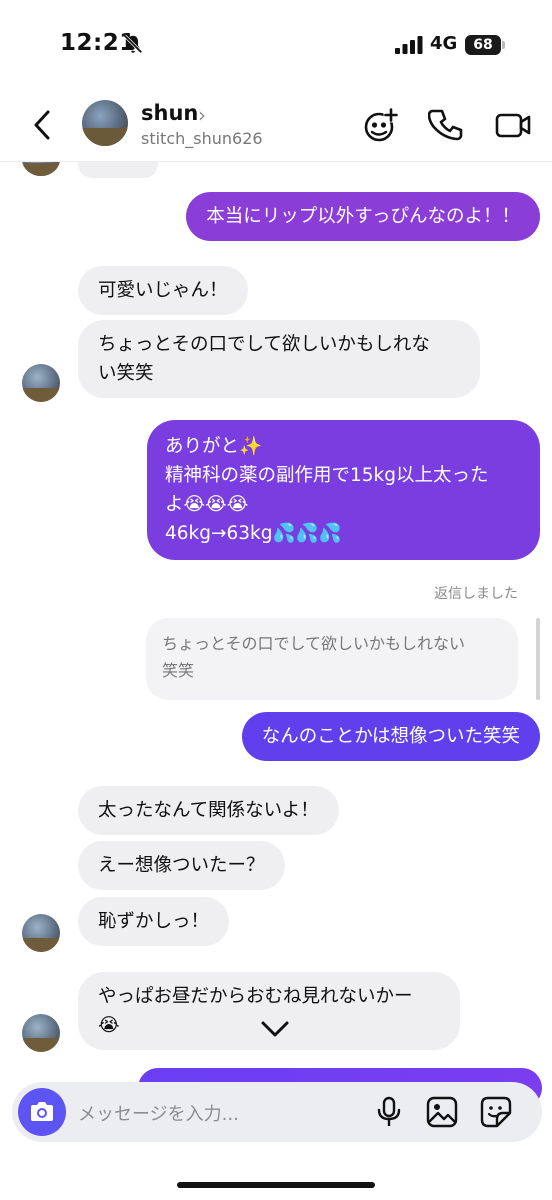 The image size is (552, 1200). What do you see at coordinates (444, 43) in the screenshot?
I see `network-type: 4G` at bounding box center [444, 43].